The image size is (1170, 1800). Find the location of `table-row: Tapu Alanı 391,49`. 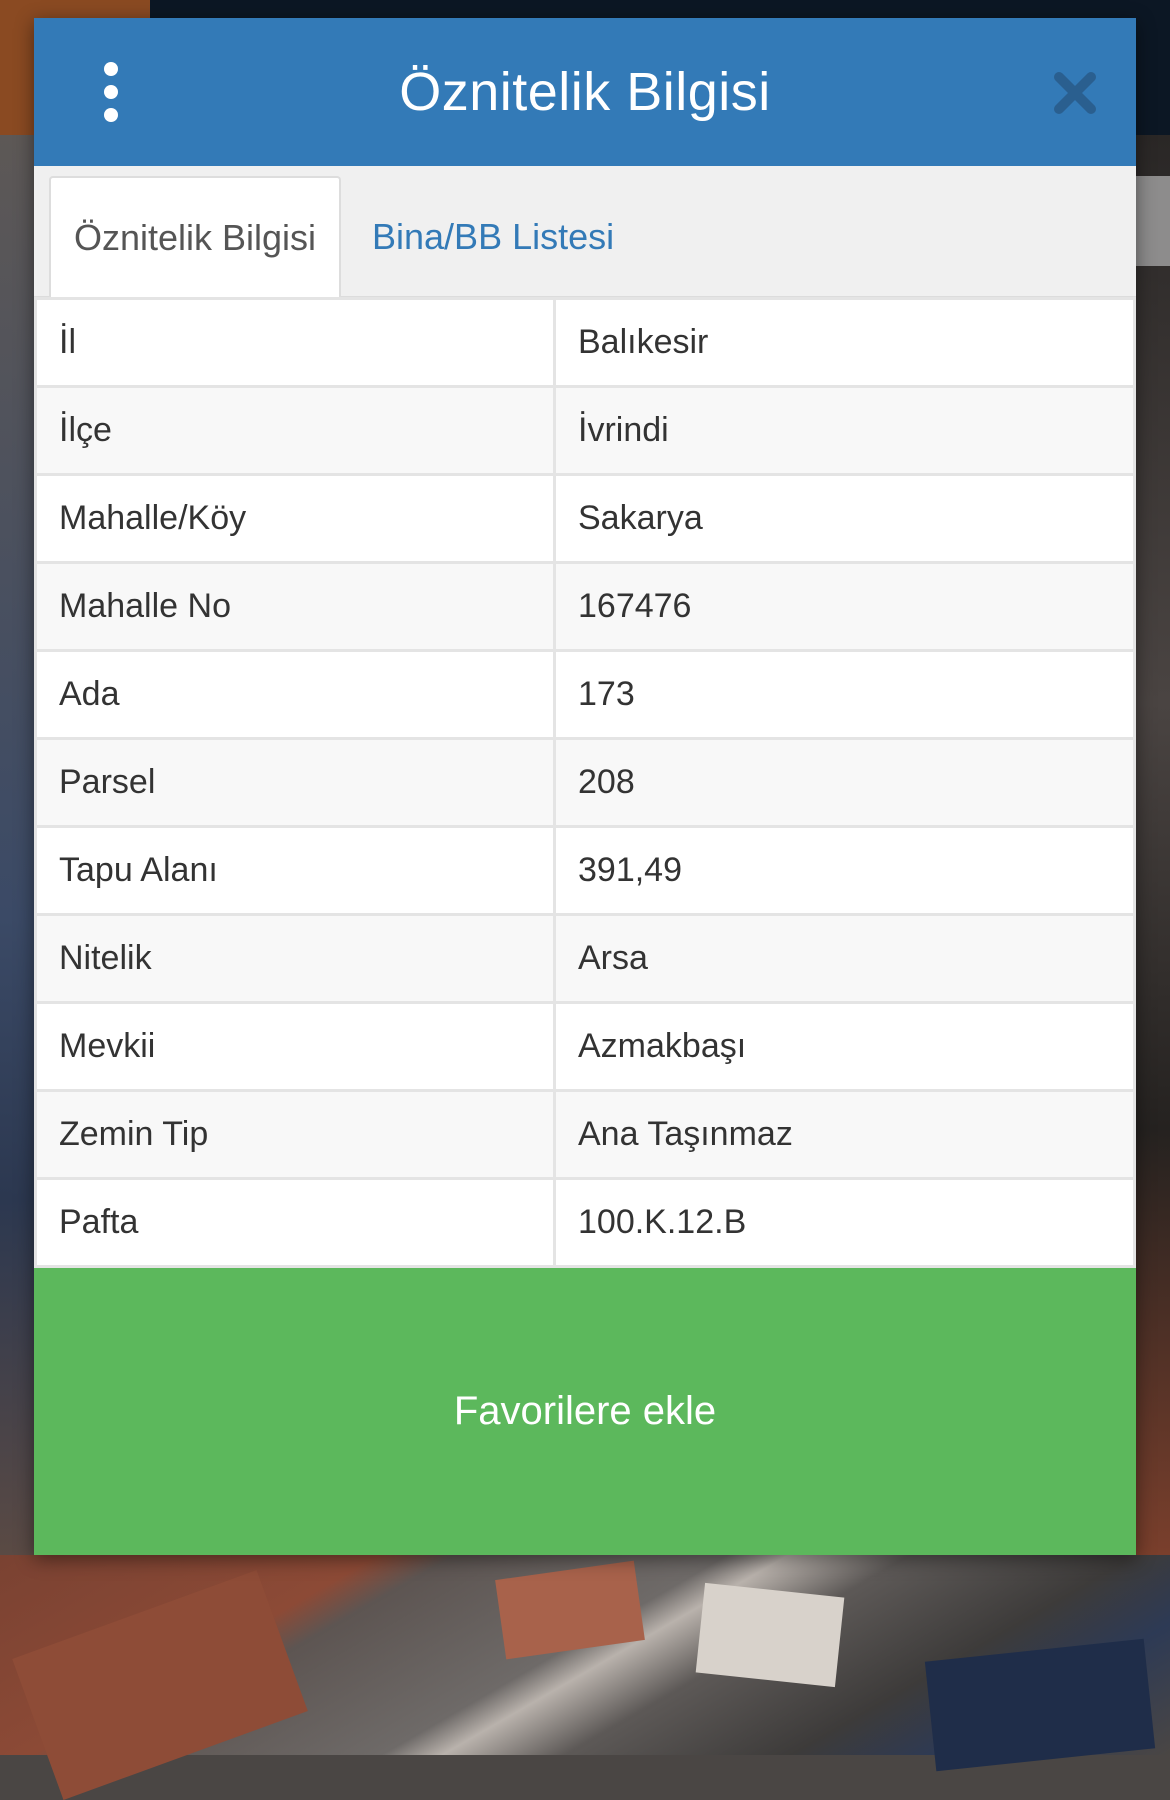

table-row: Tapu Alanı 391,49 is located at coordinates (585, 870).